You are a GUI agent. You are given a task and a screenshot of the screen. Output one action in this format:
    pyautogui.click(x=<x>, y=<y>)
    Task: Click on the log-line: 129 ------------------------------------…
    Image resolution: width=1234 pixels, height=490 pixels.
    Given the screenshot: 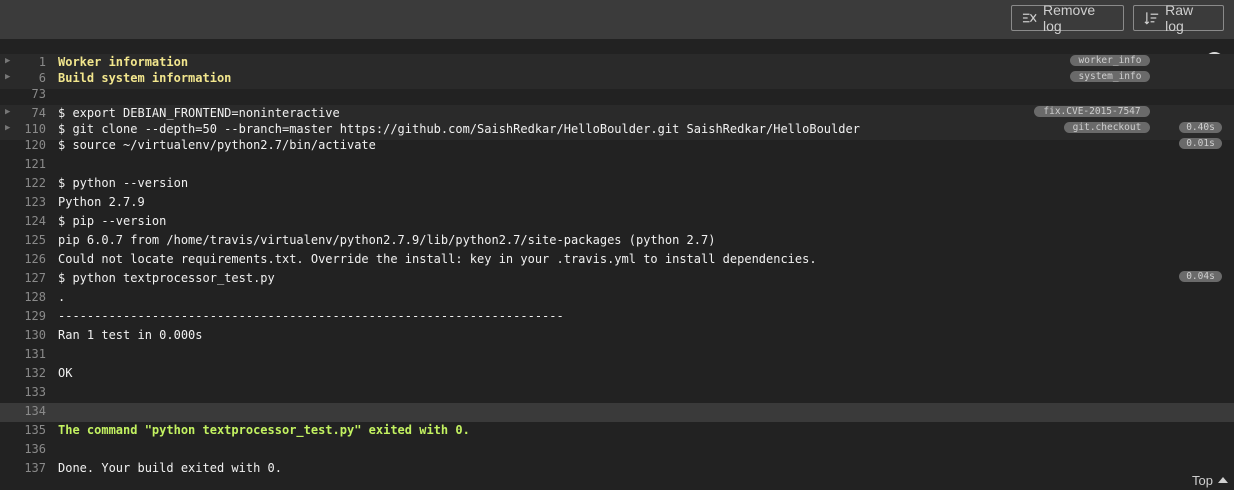 What is the action you would take?
    pyautogui.click(x=617, y=317)
    